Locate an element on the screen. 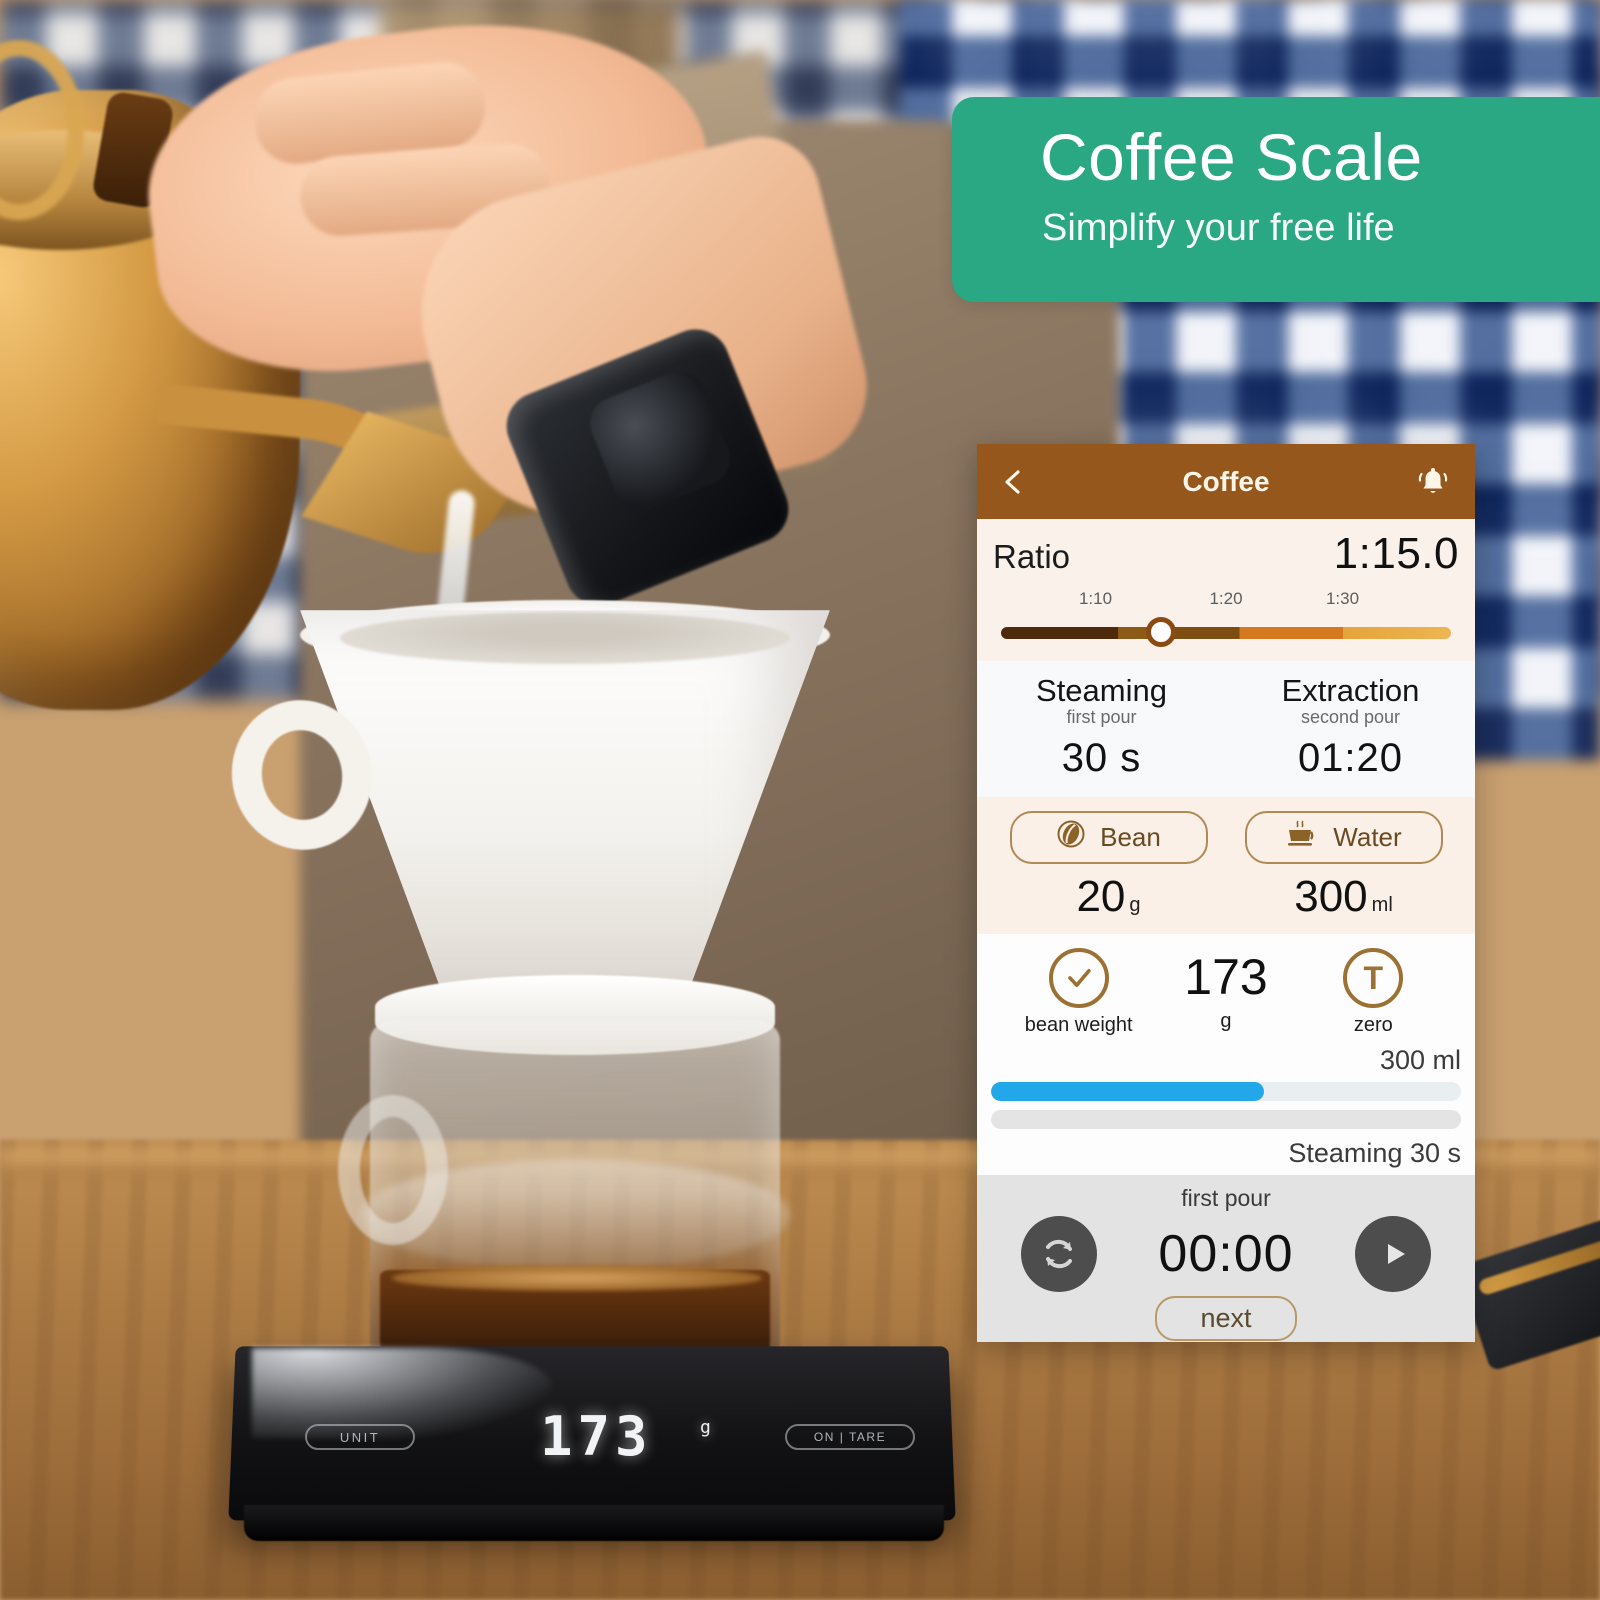  live-weight-readout: 173 g is located at coordinates (1225, 992).